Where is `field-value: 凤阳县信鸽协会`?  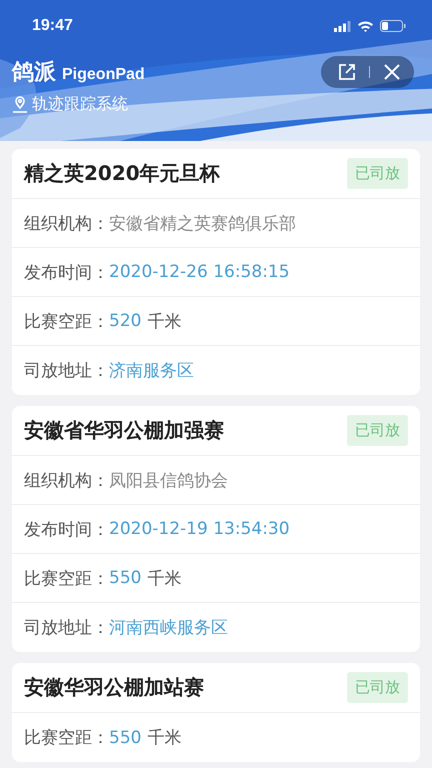
field-value: 凤阳县信鸽协会 is located at coordinates (168, 481).